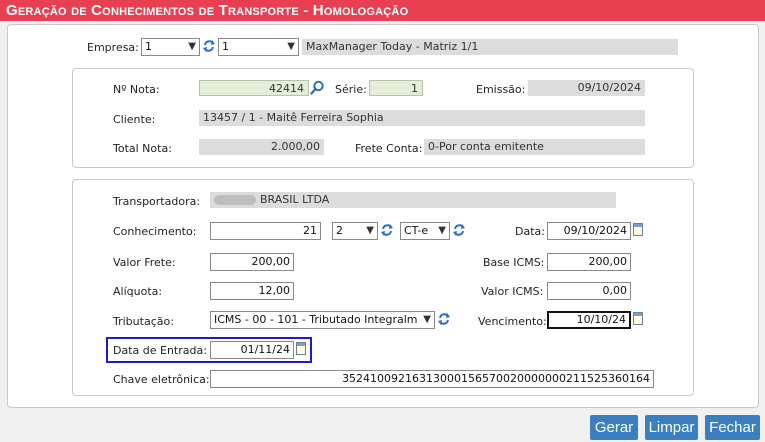  I want to click on emissao-field: 09/10/2024, so click(586, 88).